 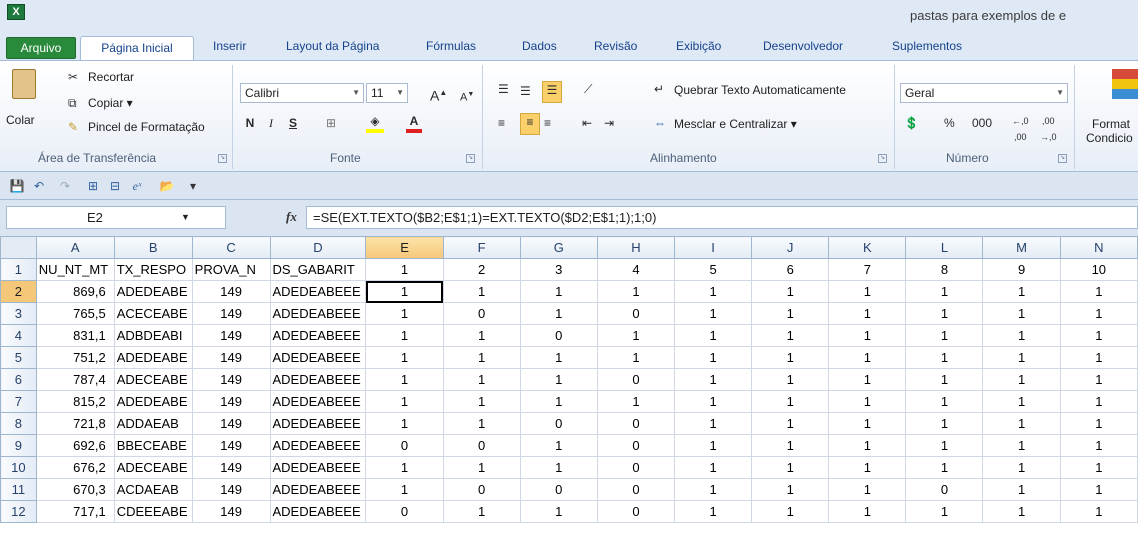 I want to click on increase-decimal-icon: ←,0,00, so click(x=1020, y=129).